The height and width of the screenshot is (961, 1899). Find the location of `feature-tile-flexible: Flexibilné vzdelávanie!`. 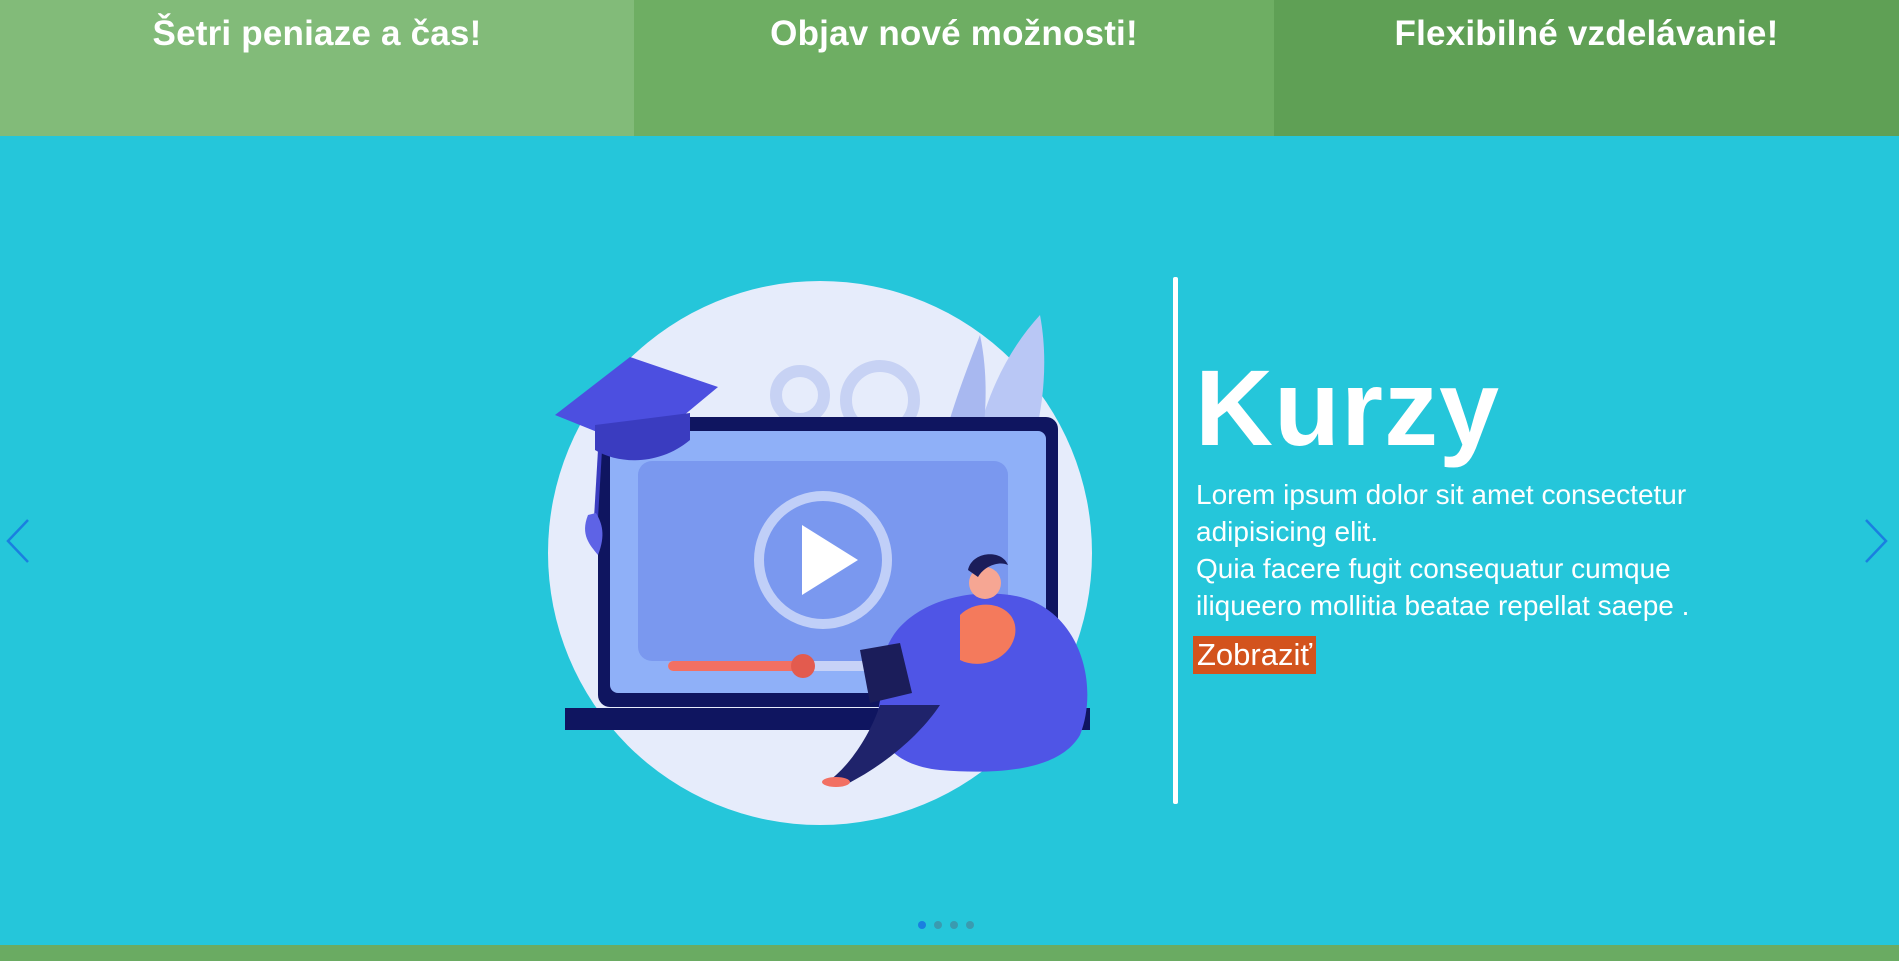

feature-tile-flexible: Flexibilné vzdelávanie! is located at coordinates (1586, 68).